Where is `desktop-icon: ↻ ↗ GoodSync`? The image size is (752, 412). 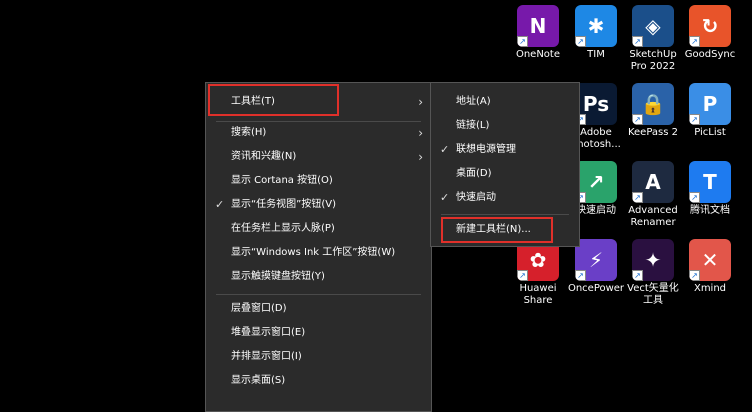
desktop-icon: ↻ ↗ GoodSync is located at coordinates (710, 44).